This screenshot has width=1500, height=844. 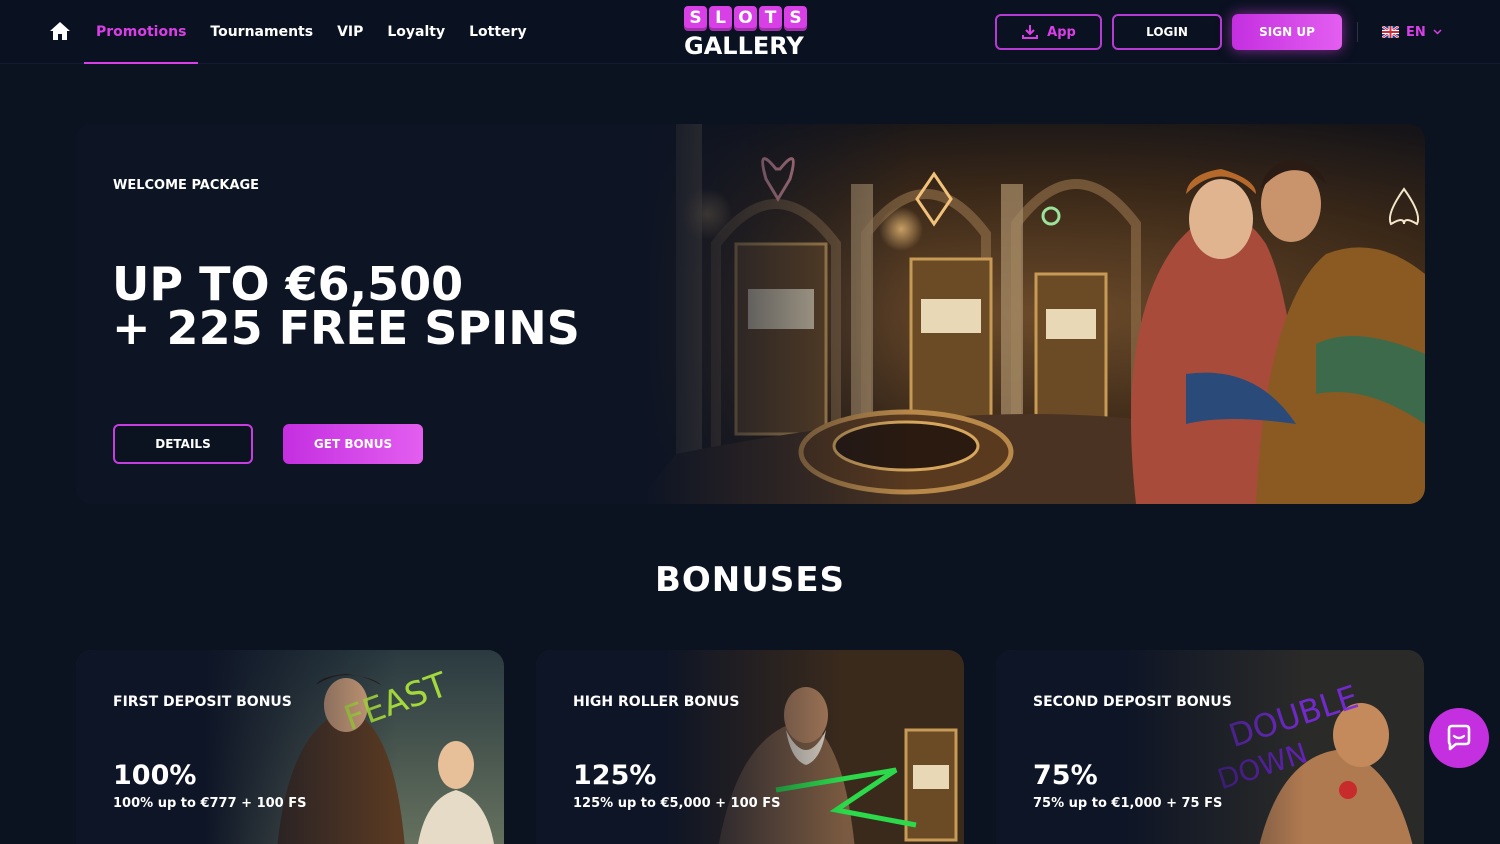 What do you see at coordinates (353, 444) in the screenshot?
I see `get-bonus-button: GET BONUS` at bounding box center [353, 444].